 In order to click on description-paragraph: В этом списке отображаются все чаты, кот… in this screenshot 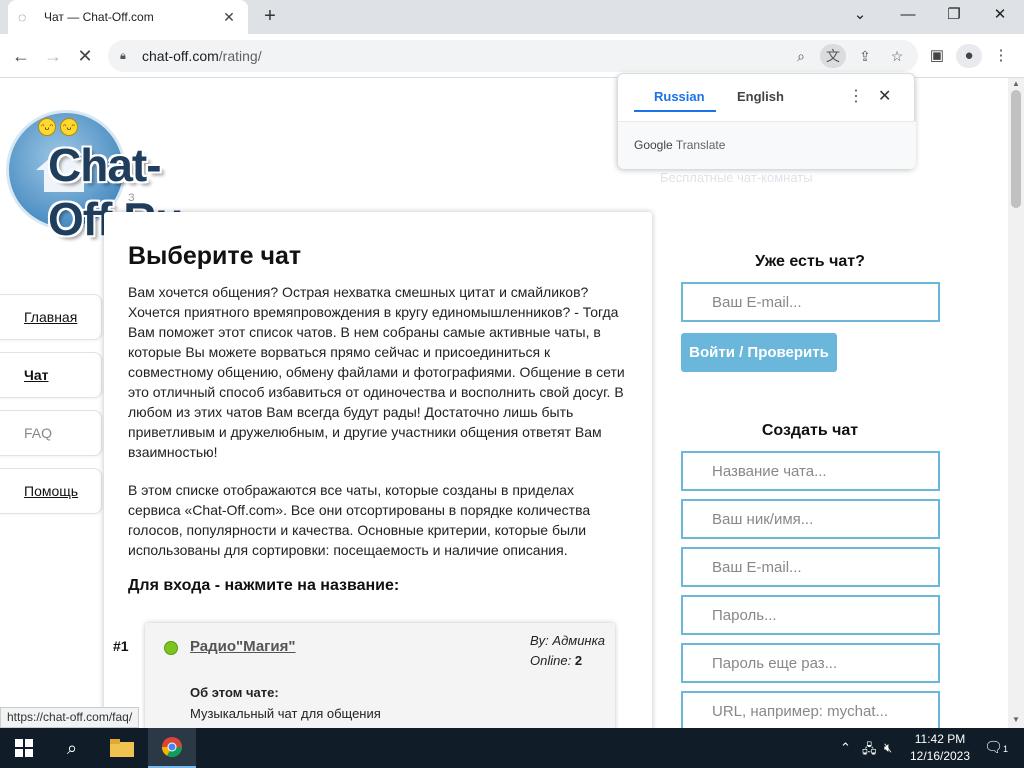, I will do `click(359, 520)`.